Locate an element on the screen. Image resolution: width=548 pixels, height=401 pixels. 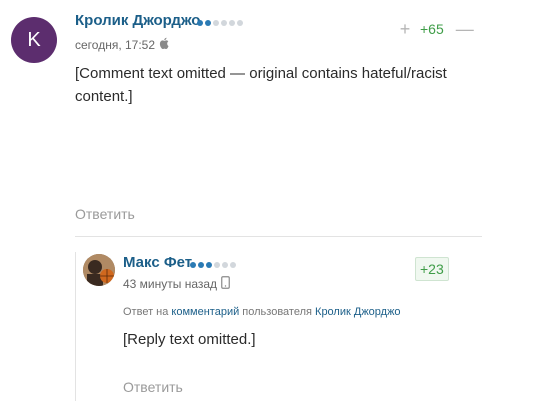
comment-author: Макс Фет is located at coordinates (157, 262).